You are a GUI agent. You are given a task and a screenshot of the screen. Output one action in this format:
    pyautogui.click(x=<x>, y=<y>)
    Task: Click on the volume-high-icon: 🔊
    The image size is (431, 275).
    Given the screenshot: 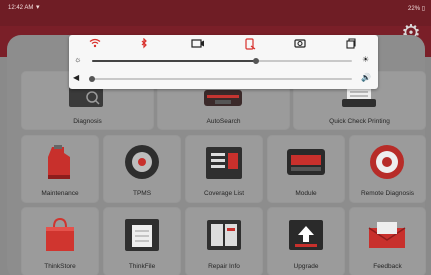 What is the action you would take?
    pyautogui.click(x=366, y=77)
    